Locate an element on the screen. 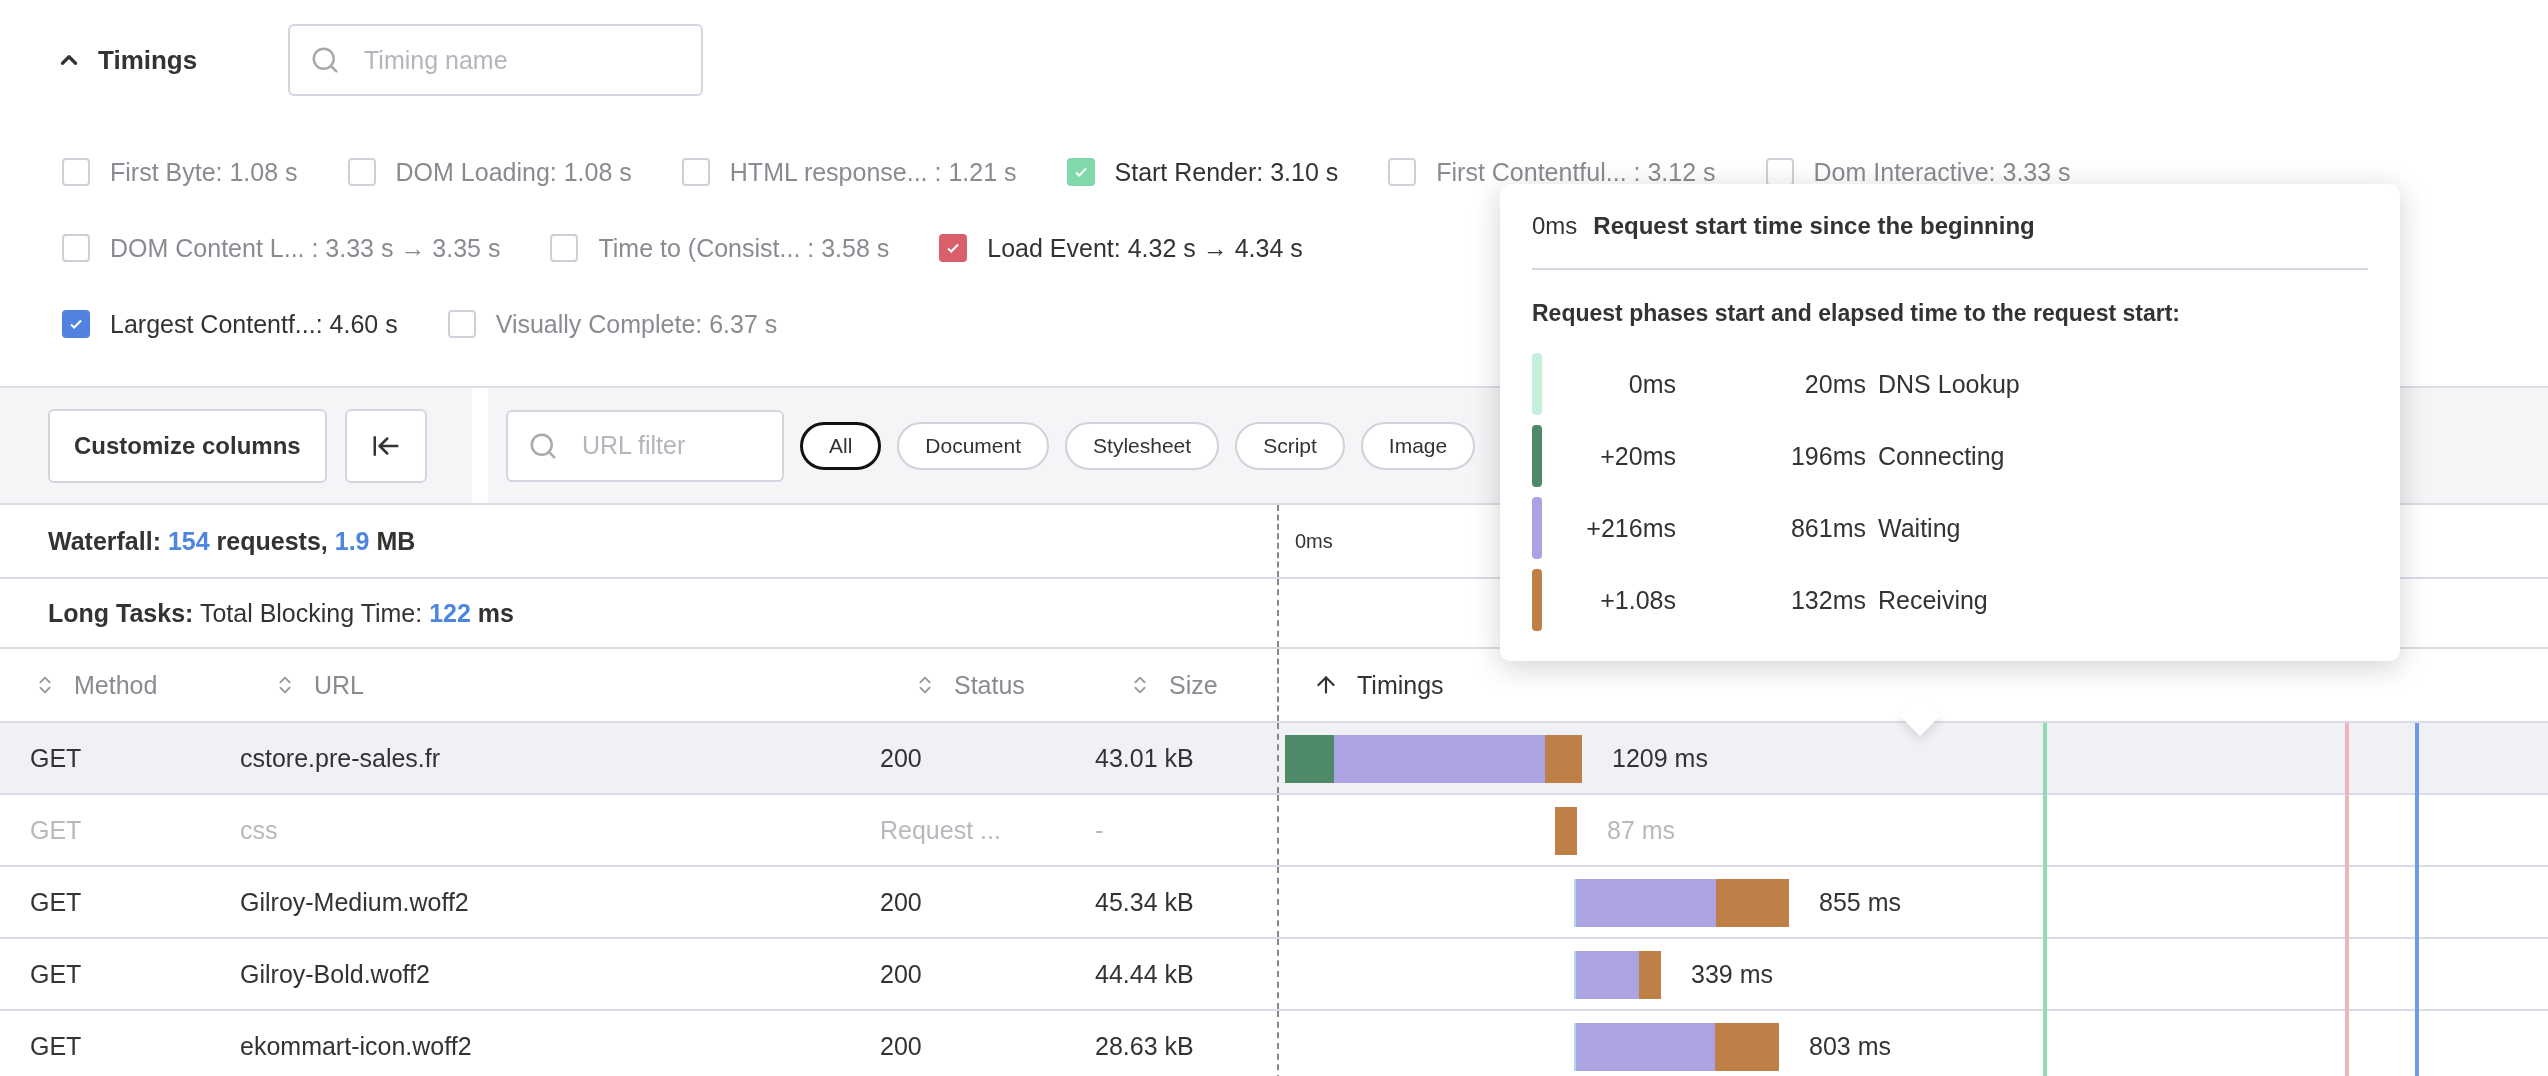  timing-label: DOM Content L... : 3.33 s → 3.35 s is located at coordinates (305, 248).